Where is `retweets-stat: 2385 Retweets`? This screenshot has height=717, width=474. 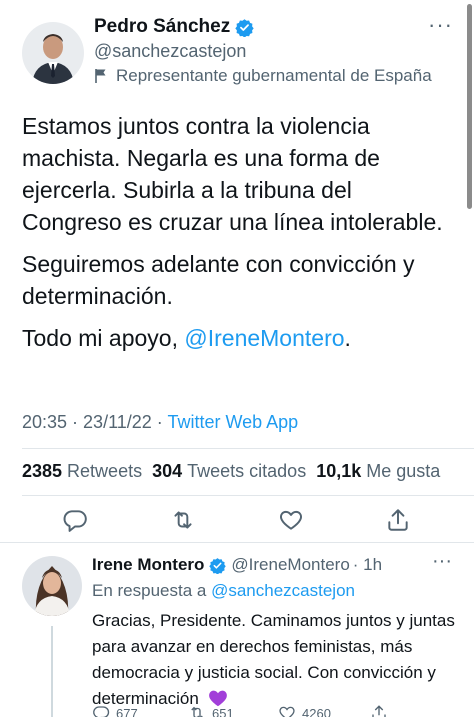
retweets-stat: 2385 Retweets is located at coordinates (82, 471).